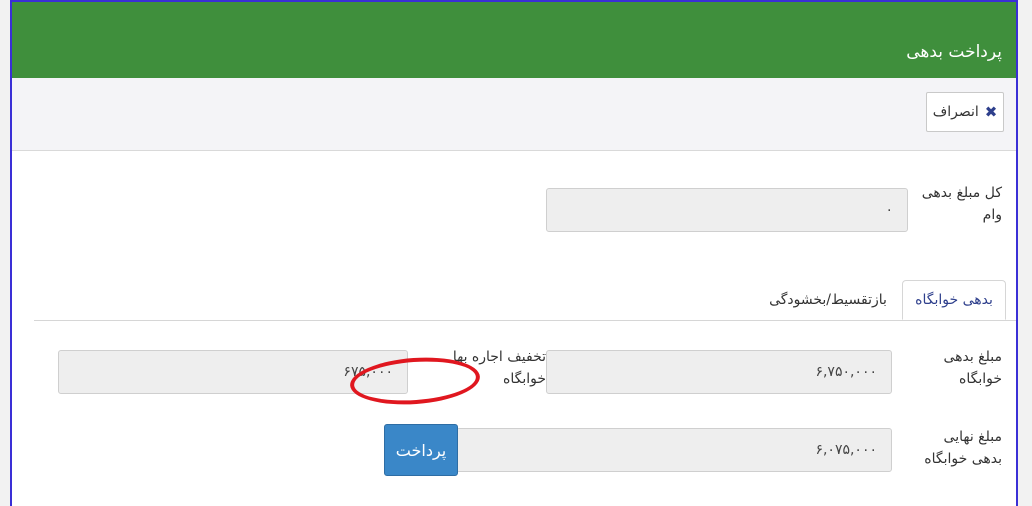 This screenshot has height=506, width=1032. What do you see at coordinates (954, 52) in the screenshot?
I see `dialog-title: پرداخت بدهی` at bounding box center [954, 52].